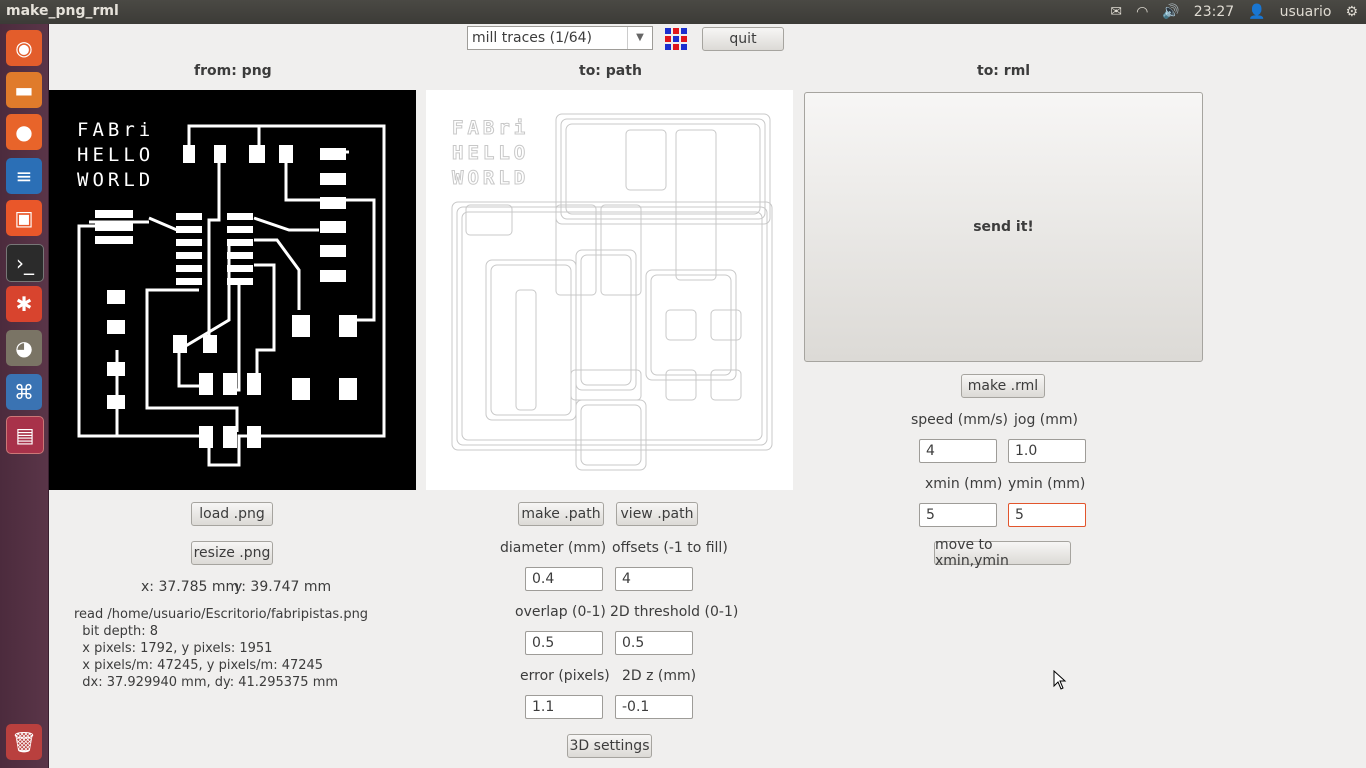 The width and height of the screenshot is (1366, 768). I want to click on python-icon: ⌘, so click(24, 392).